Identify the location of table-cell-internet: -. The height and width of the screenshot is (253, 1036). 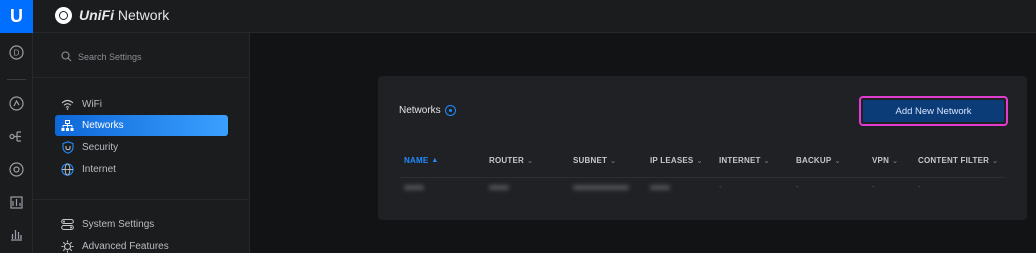
(720, 186).